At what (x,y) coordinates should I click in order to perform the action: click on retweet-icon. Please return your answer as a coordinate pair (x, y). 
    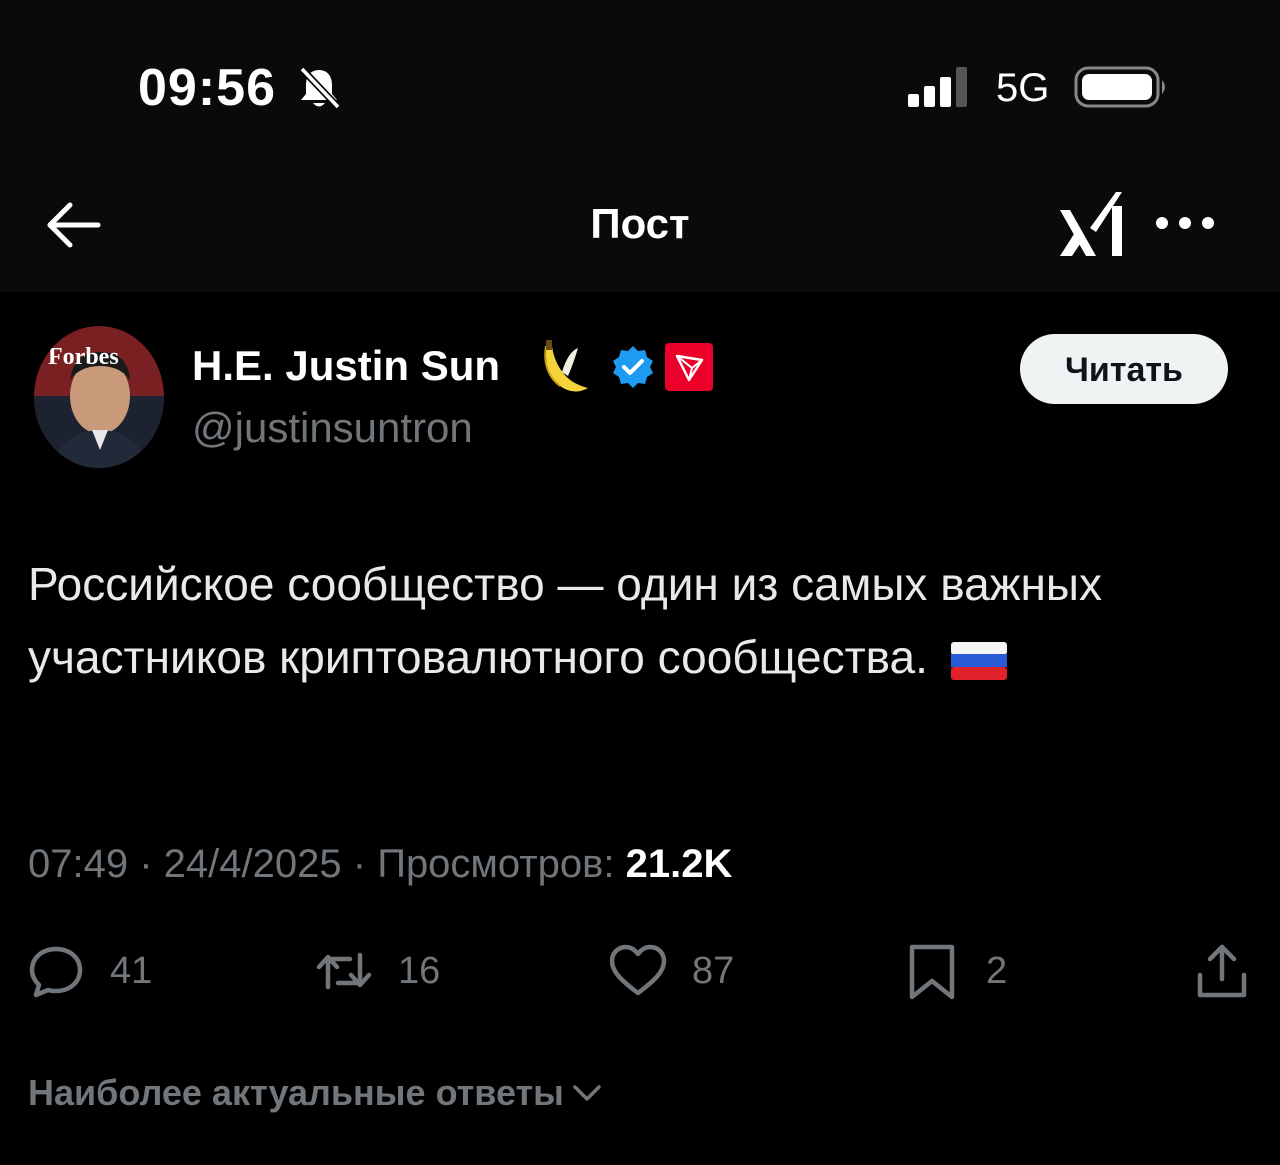
    Looking at the image, I should click on (344, 971).